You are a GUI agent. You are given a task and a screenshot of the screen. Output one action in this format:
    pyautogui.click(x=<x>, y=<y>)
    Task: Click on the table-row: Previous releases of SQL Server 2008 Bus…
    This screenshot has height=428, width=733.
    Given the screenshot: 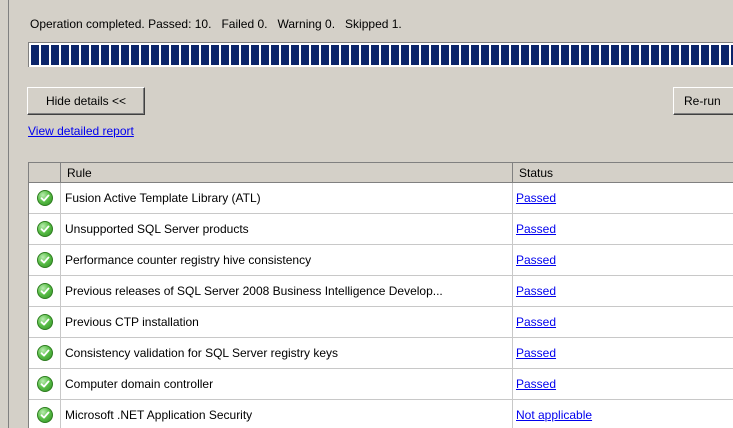 What is the action you would take?
    pyautogui.click(x=381, y=291)
    